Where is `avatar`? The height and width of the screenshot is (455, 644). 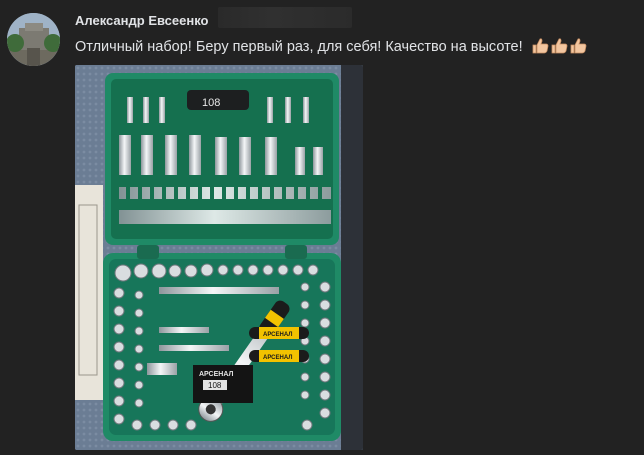 avatar is located at coordinates (33, 39).